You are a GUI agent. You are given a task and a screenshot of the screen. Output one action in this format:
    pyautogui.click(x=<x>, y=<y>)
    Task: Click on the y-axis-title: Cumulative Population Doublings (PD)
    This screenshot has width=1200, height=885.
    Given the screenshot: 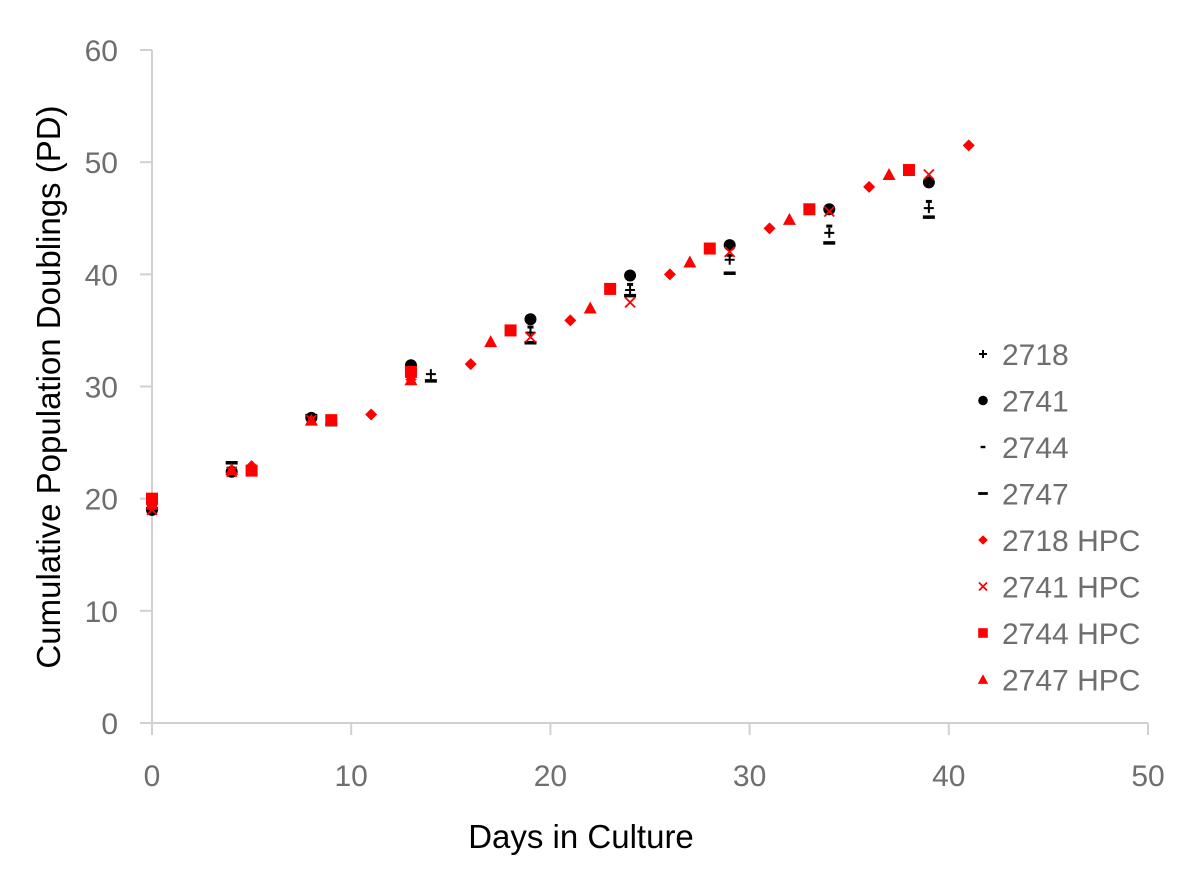 What is the action you would take?
    pyautogui.click(x=48, y=386)
    